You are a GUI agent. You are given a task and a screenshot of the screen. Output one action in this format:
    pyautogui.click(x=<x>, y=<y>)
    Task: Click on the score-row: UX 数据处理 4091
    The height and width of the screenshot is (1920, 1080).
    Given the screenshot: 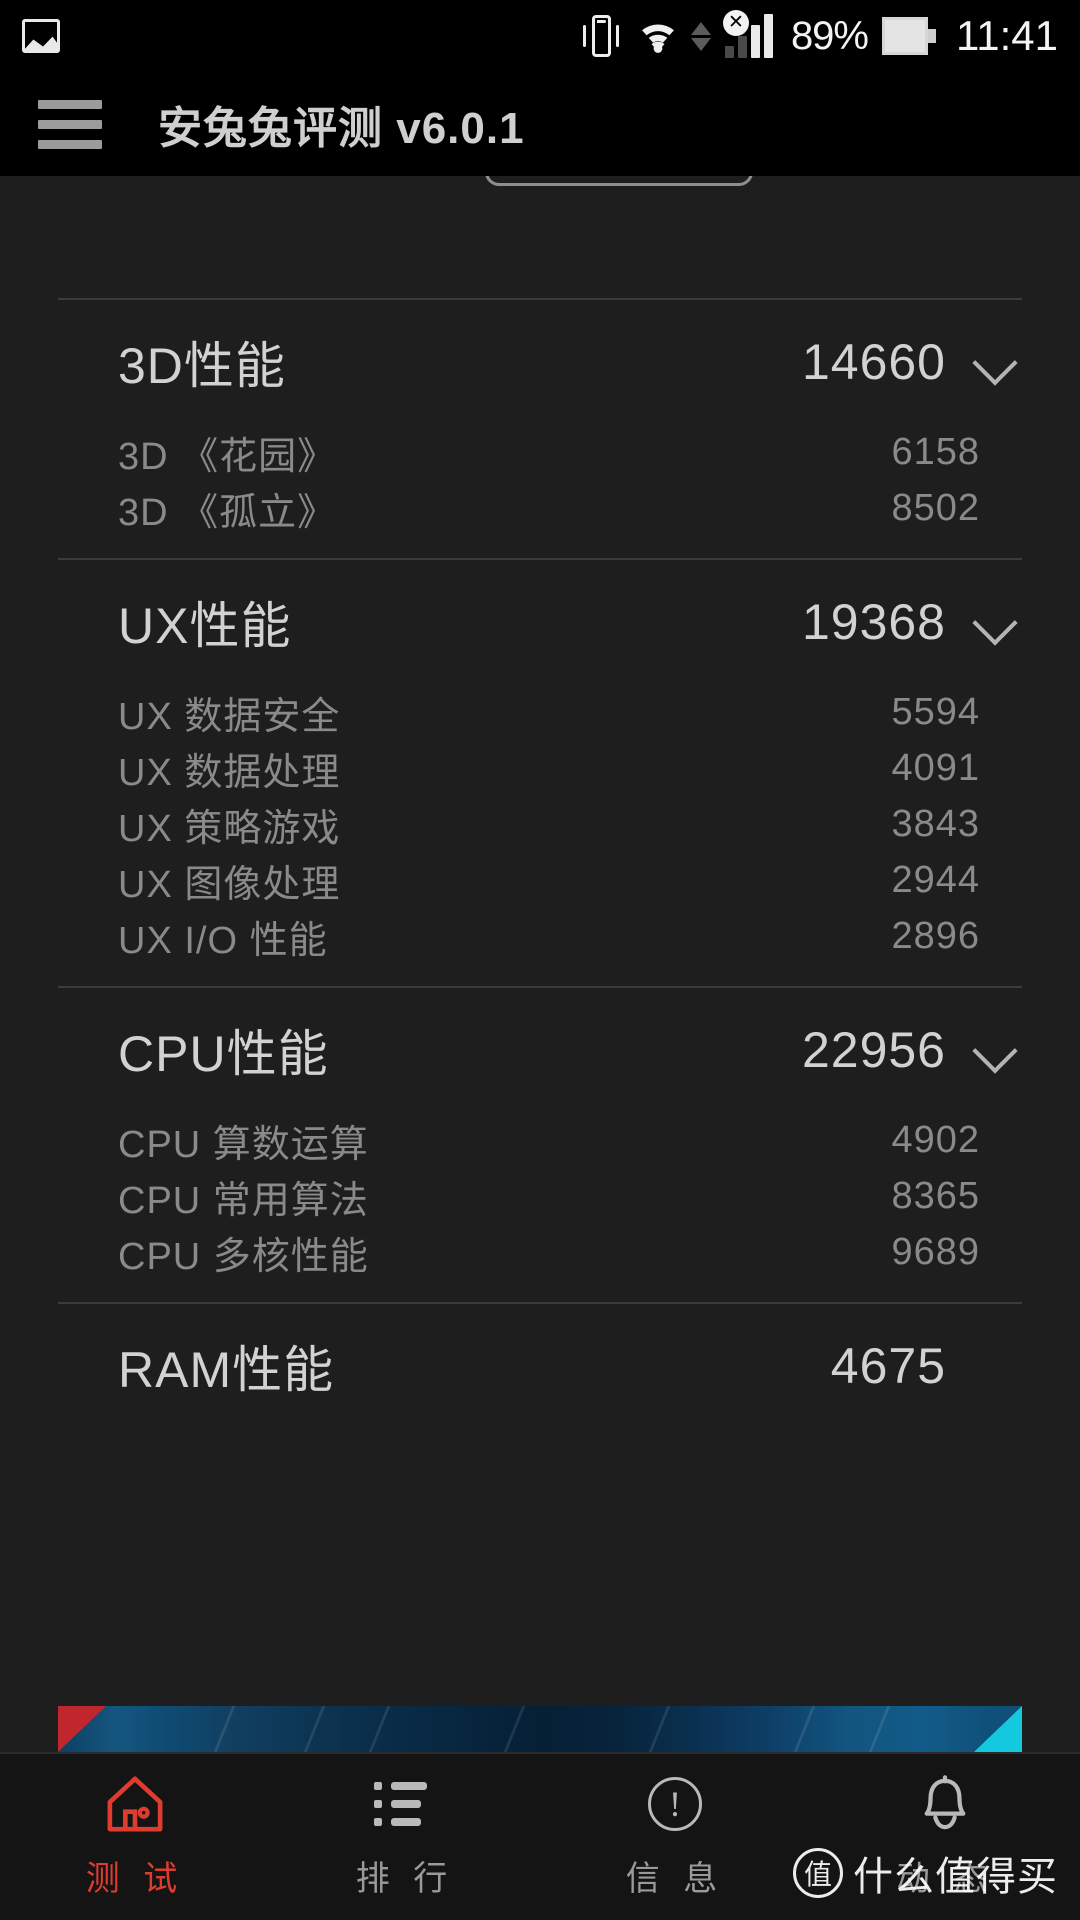 What is the action you would take?
    pyautogui.click(x=540, y=768)
    